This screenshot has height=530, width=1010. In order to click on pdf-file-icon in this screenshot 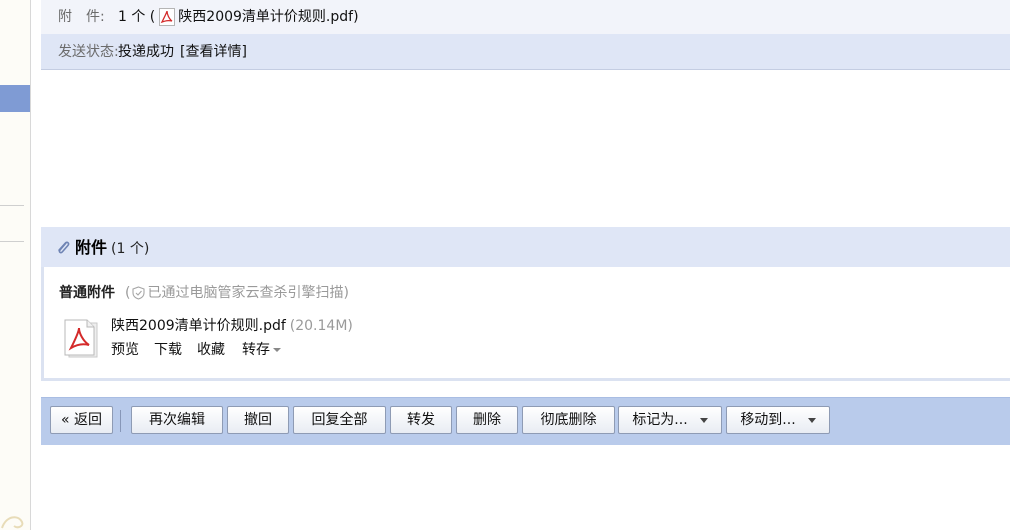, I will do `click(81, 339)`.